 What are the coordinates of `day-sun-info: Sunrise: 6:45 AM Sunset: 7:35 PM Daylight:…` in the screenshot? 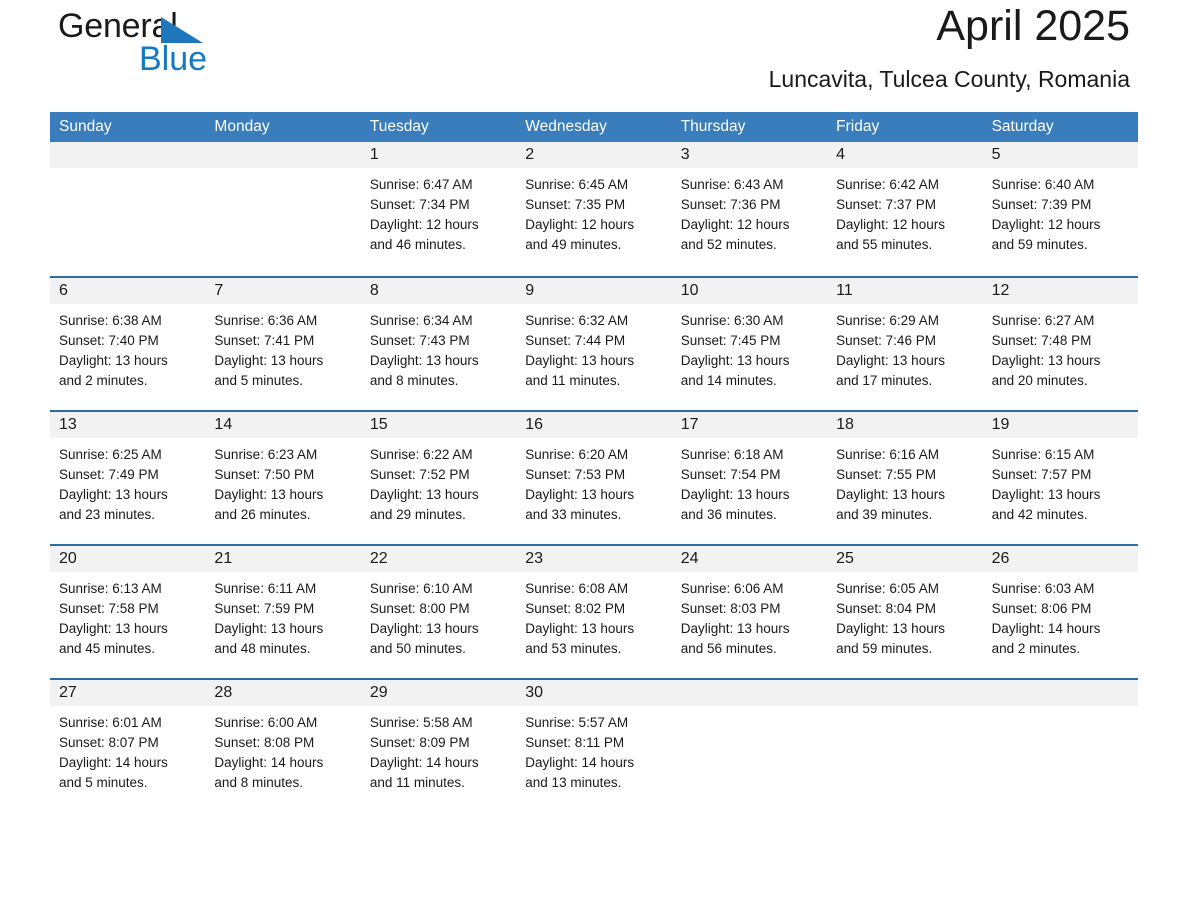 It's located at (593, 211).